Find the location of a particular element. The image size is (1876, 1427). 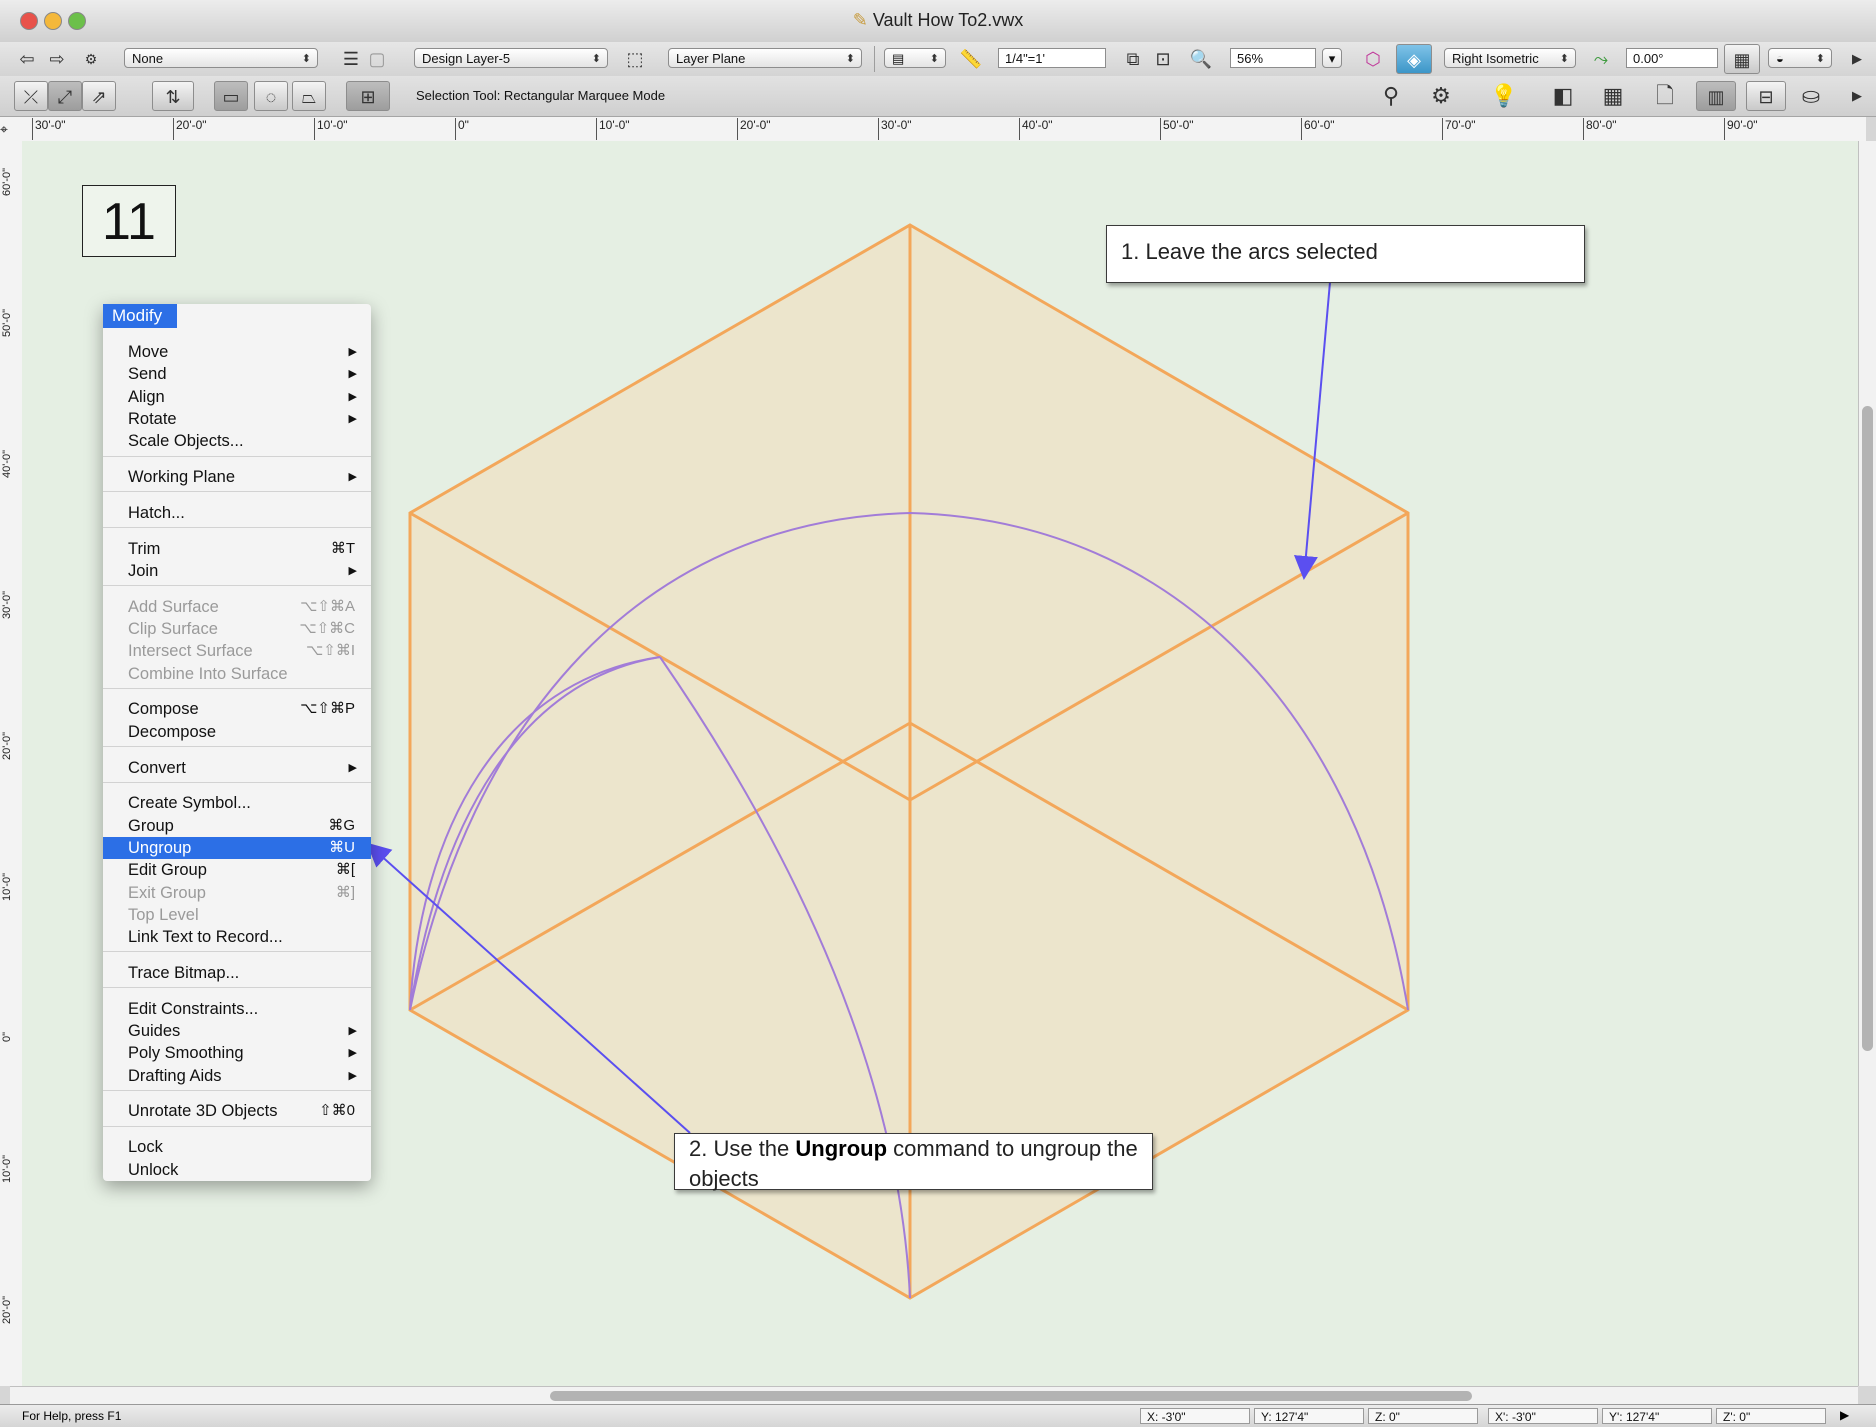

lasso-icon: ◌ is located at coordinates (271, 96).